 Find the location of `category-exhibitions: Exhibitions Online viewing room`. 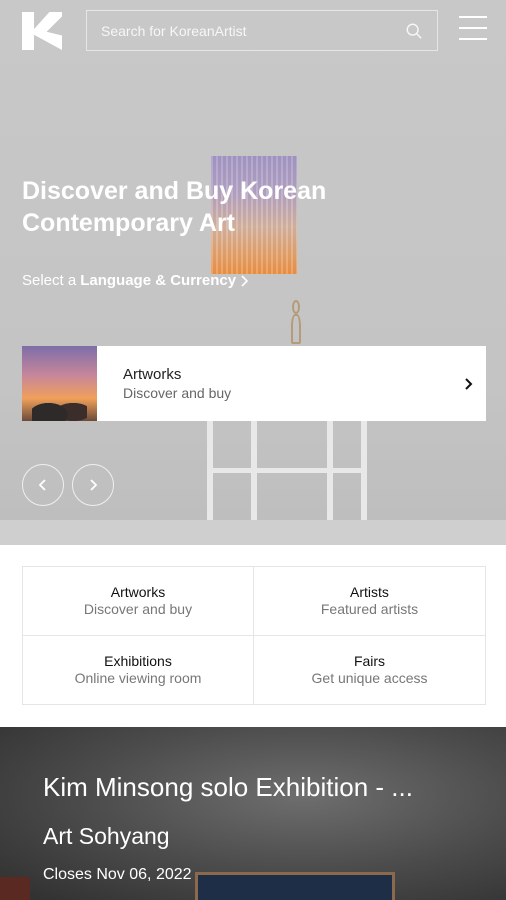

category-exhibitions: Exhibitions Online viewing room is located at coordinates (138, 669).